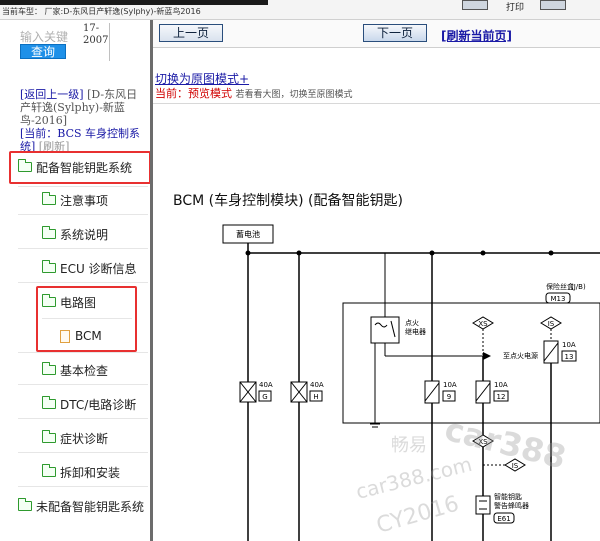 The image size is (600, 541). What do you see at coordinates (508, 496) in the screenshot?
I see `buzzer-label-1: 智能钥匙` at bounding box center [508, 496].